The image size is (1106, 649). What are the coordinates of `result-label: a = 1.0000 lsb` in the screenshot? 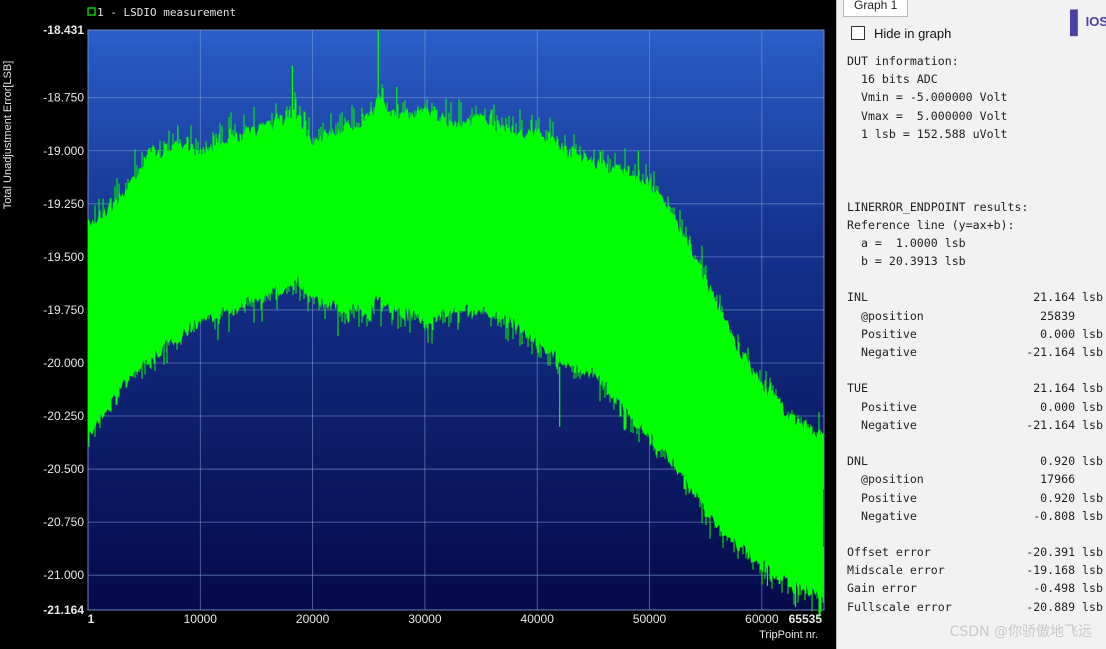 It's located at (906, 242).